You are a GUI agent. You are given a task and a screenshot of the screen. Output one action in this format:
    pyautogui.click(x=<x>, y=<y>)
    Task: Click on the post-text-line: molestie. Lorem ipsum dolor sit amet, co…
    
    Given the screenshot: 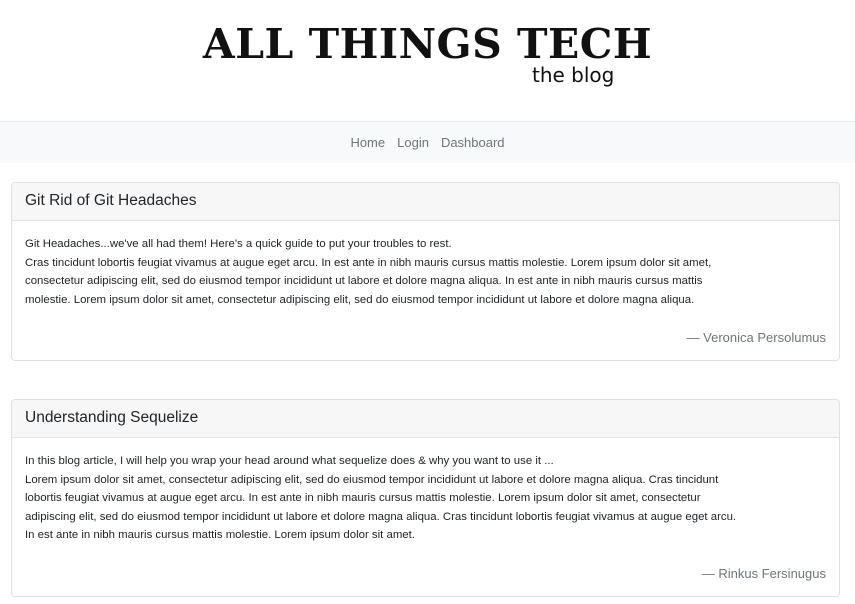 What is the action you would take?
    pyautogui.click(x=360, y=299)
    